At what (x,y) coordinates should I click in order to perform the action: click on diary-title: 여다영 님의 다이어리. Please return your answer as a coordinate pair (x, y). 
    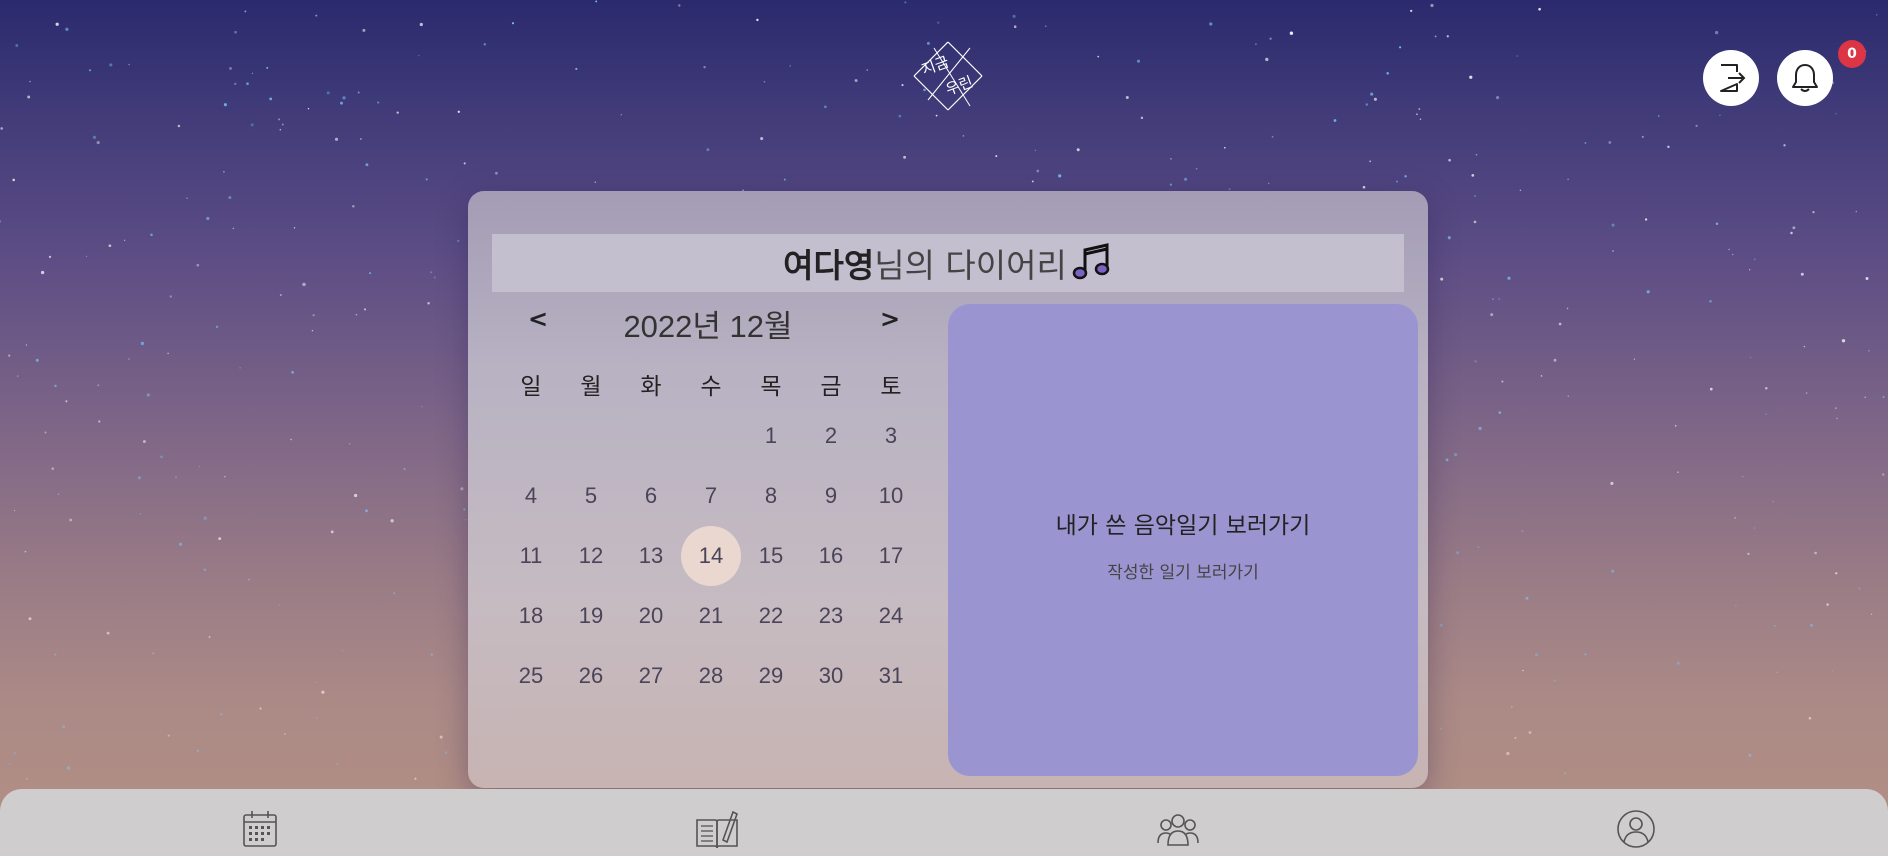
    Looking at the image, I should click on (948, 263).